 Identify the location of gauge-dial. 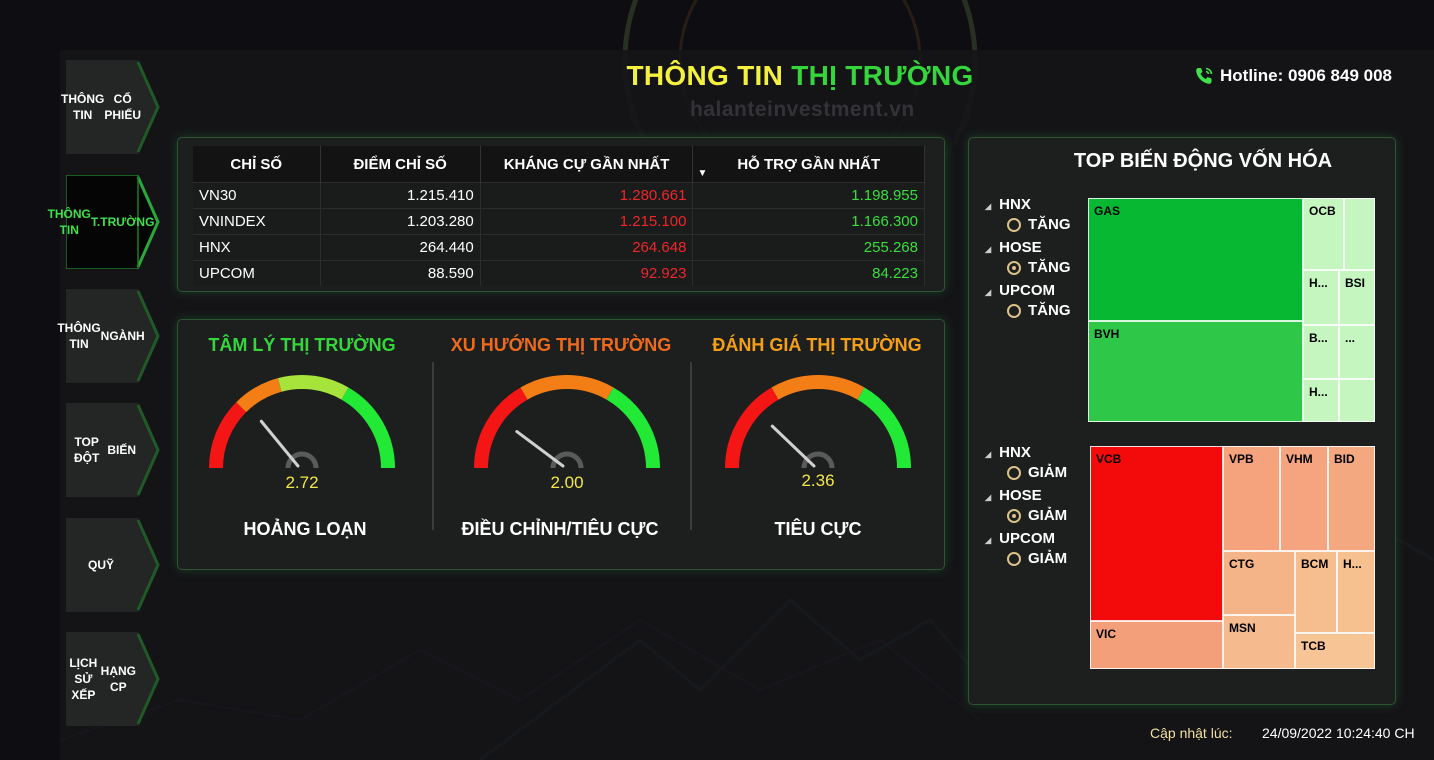
(302, 422).